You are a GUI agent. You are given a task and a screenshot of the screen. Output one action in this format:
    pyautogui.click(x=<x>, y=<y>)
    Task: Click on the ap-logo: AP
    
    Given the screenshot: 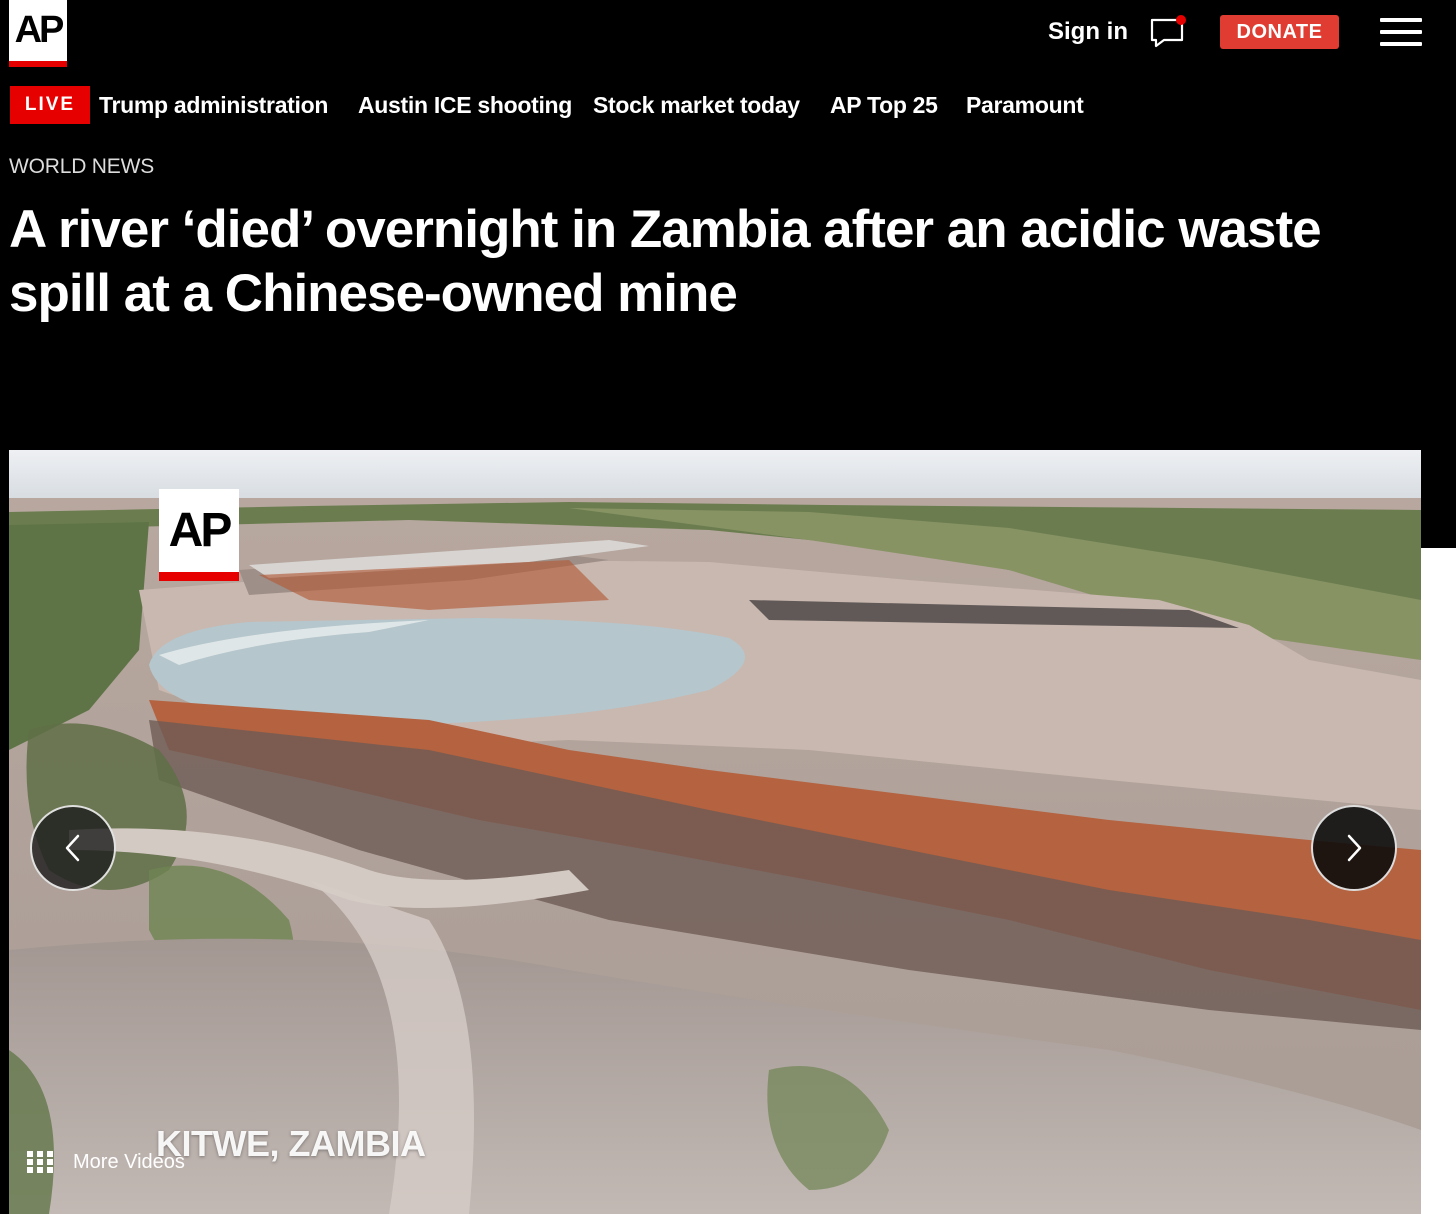 What is the action you would take?
    pyautogui.click(x=38, y=33)
    